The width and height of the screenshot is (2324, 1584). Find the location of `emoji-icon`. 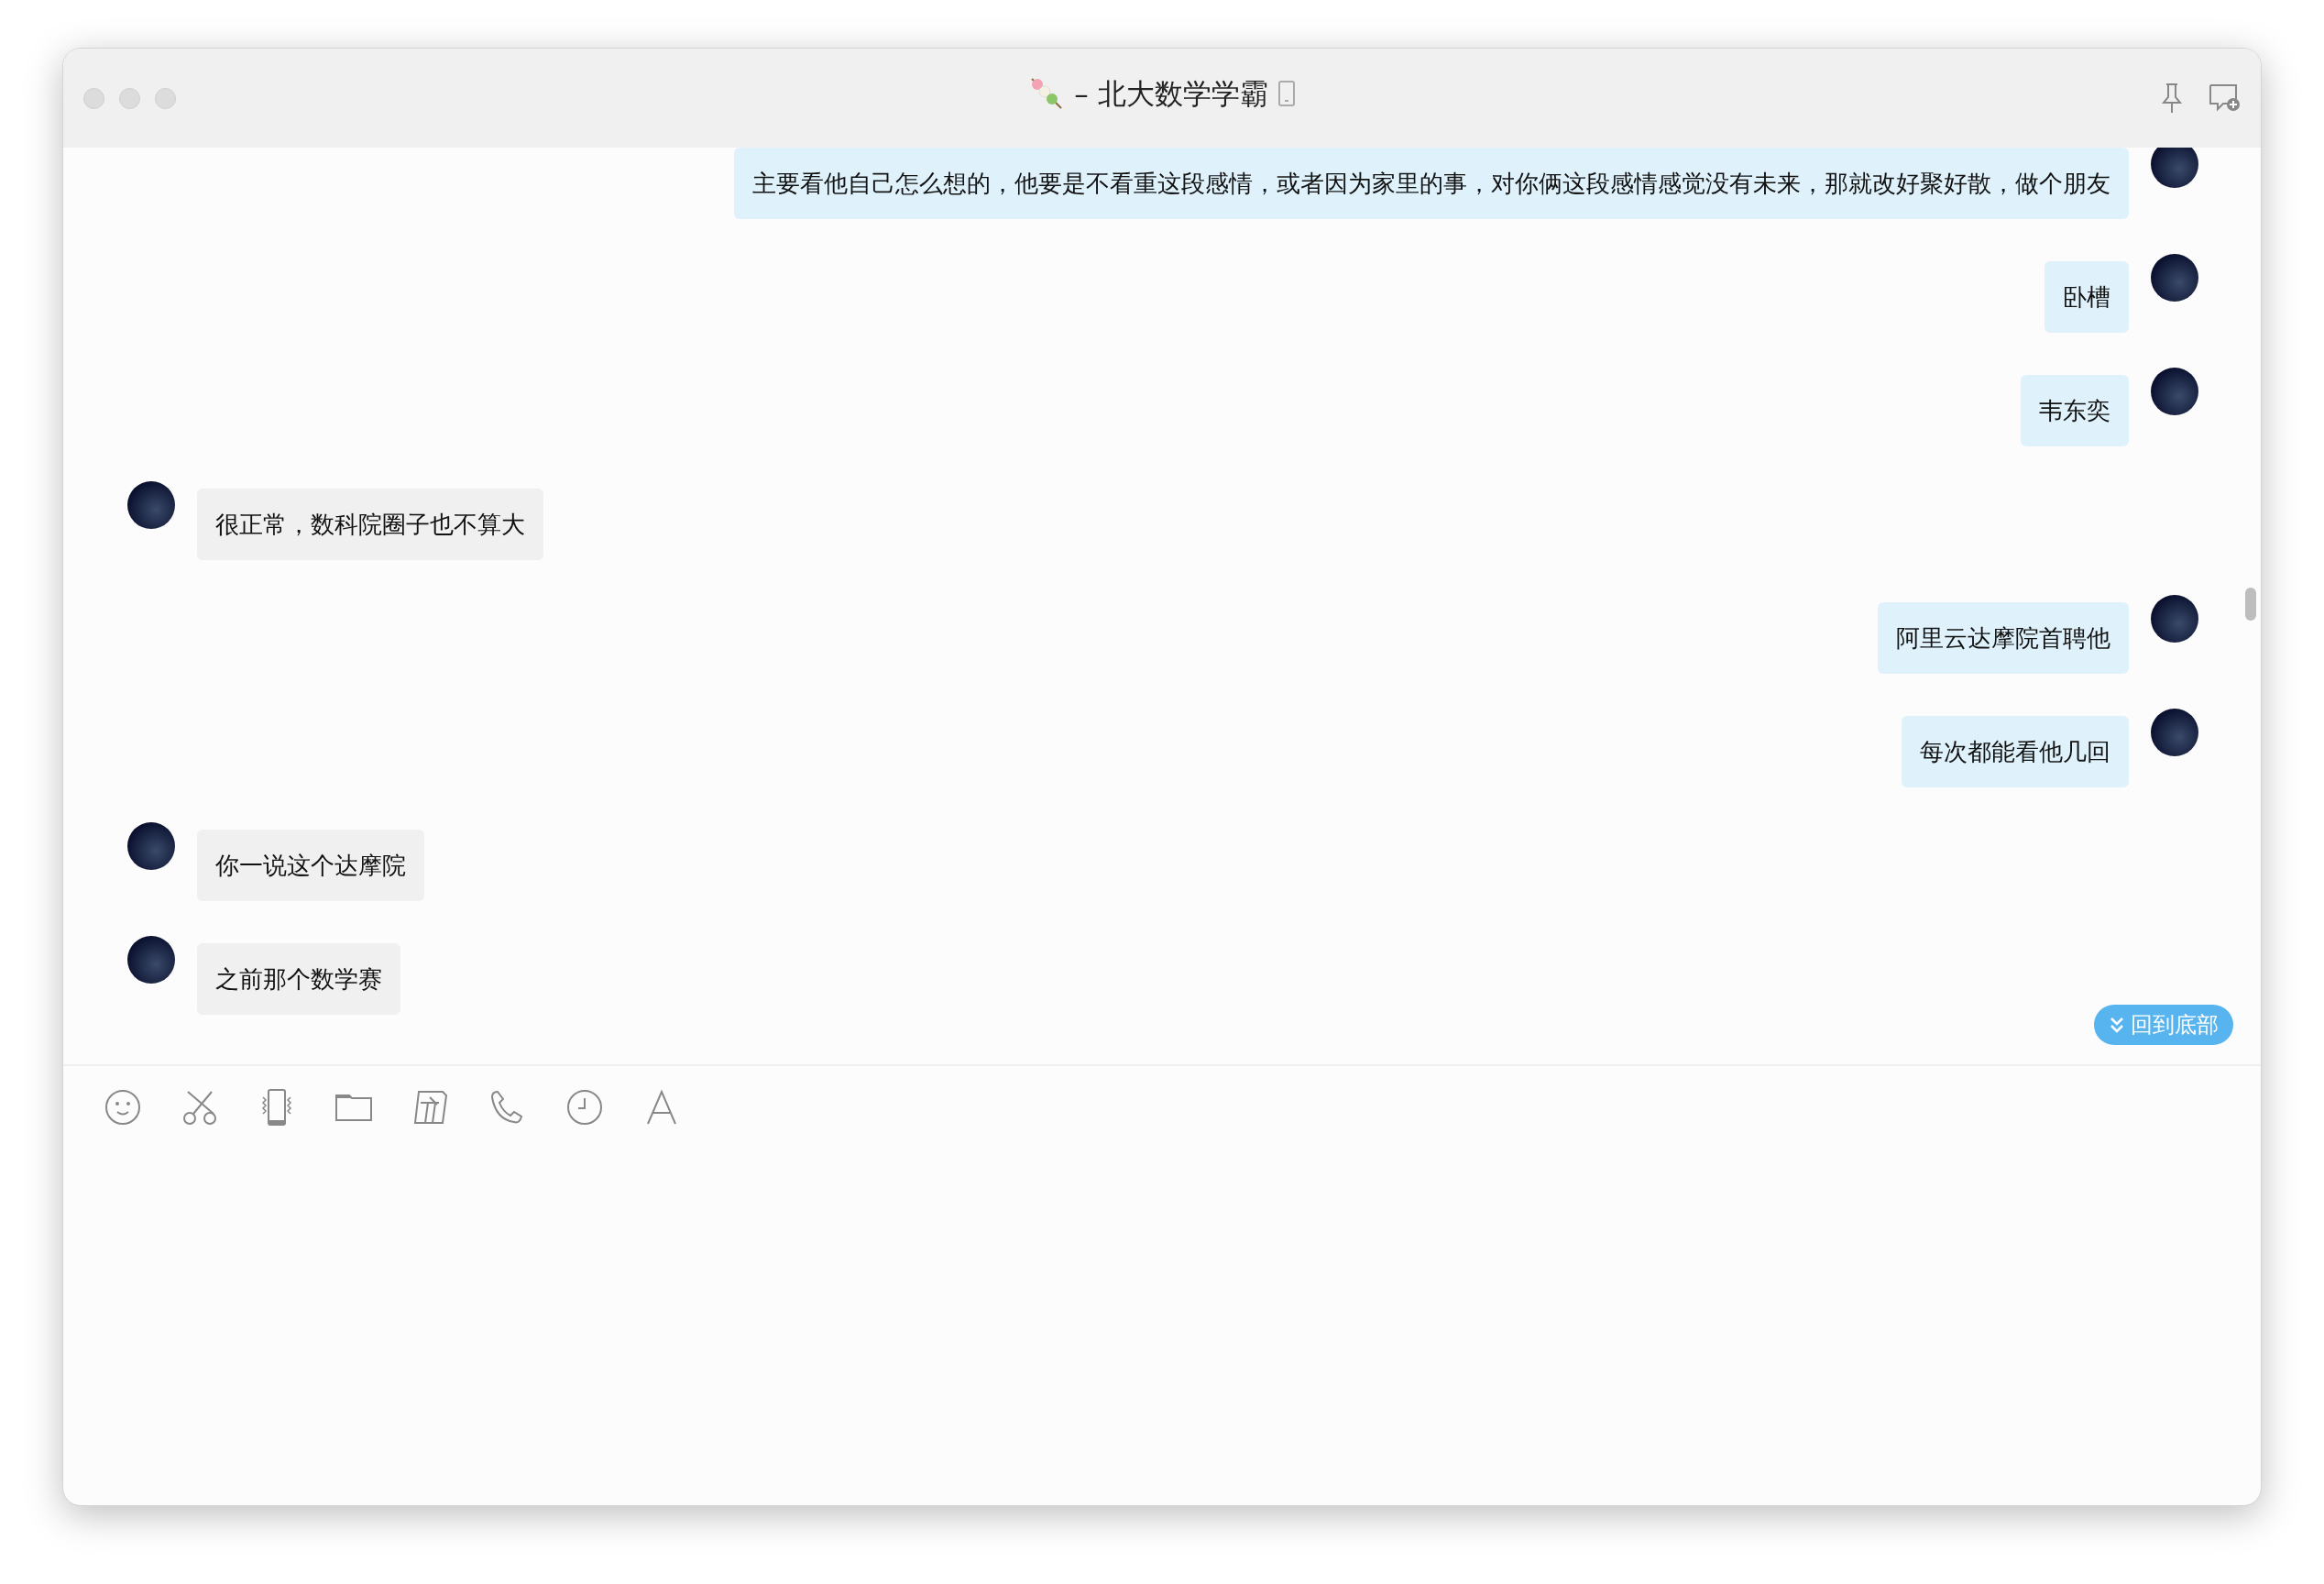

emoji-icon is located at coordinates (123, 1107).